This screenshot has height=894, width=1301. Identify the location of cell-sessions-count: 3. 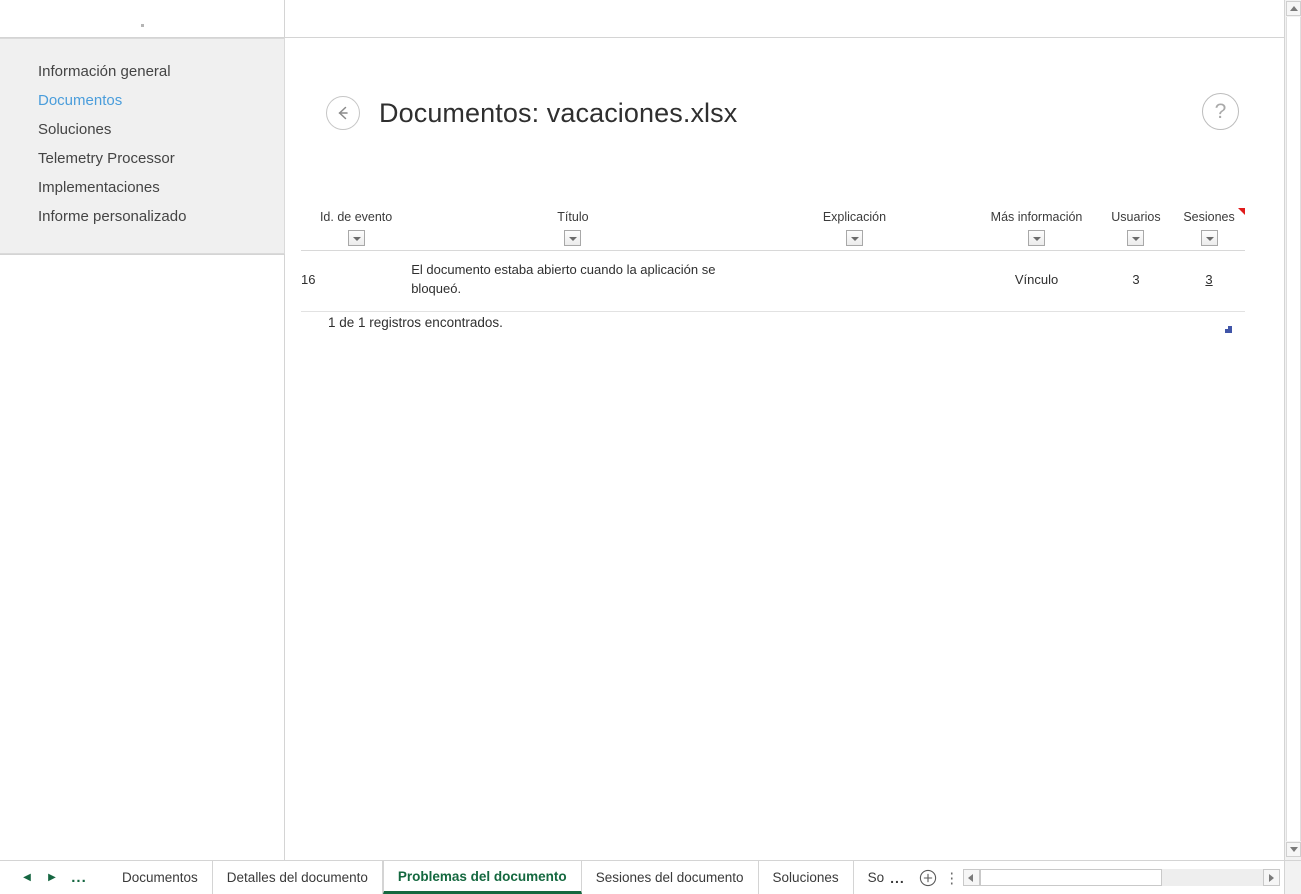
(1209, 281).